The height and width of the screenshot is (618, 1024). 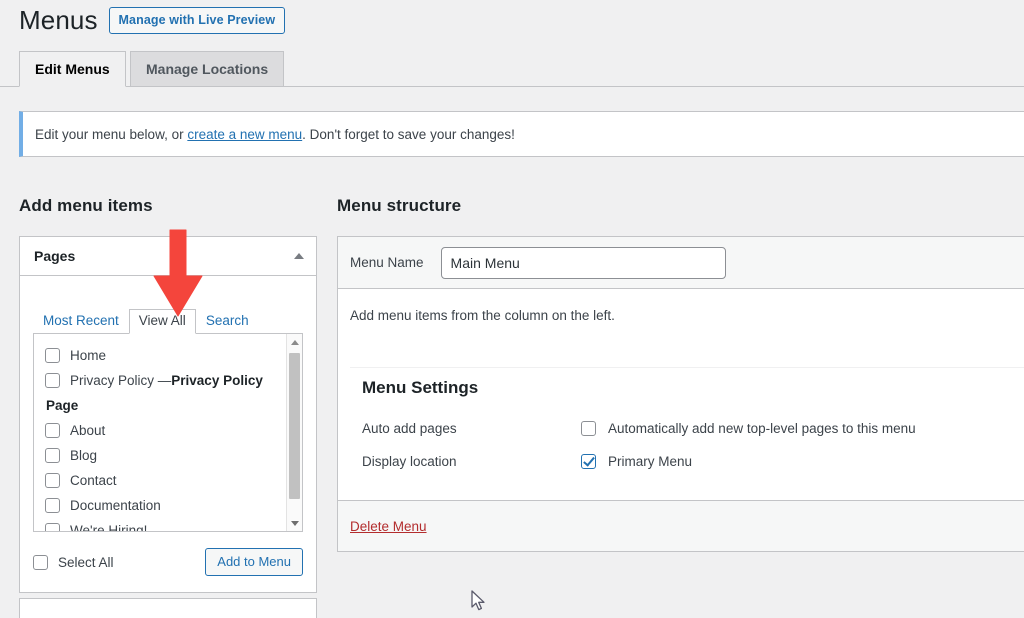 What do you see at coordinates (388, 526) in the screenshot?
I see `delete-menu-link: Delete Menu` at bounding box center [388, 526].